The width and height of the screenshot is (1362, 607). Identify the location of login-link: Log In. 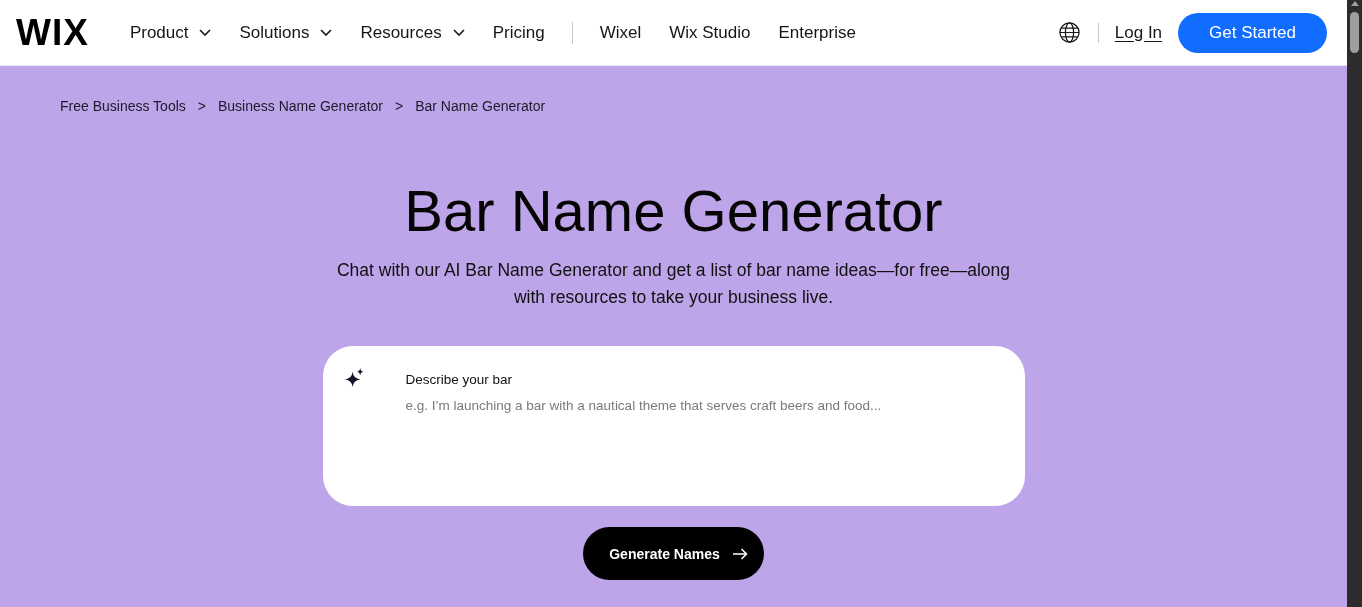
(1138, 32).